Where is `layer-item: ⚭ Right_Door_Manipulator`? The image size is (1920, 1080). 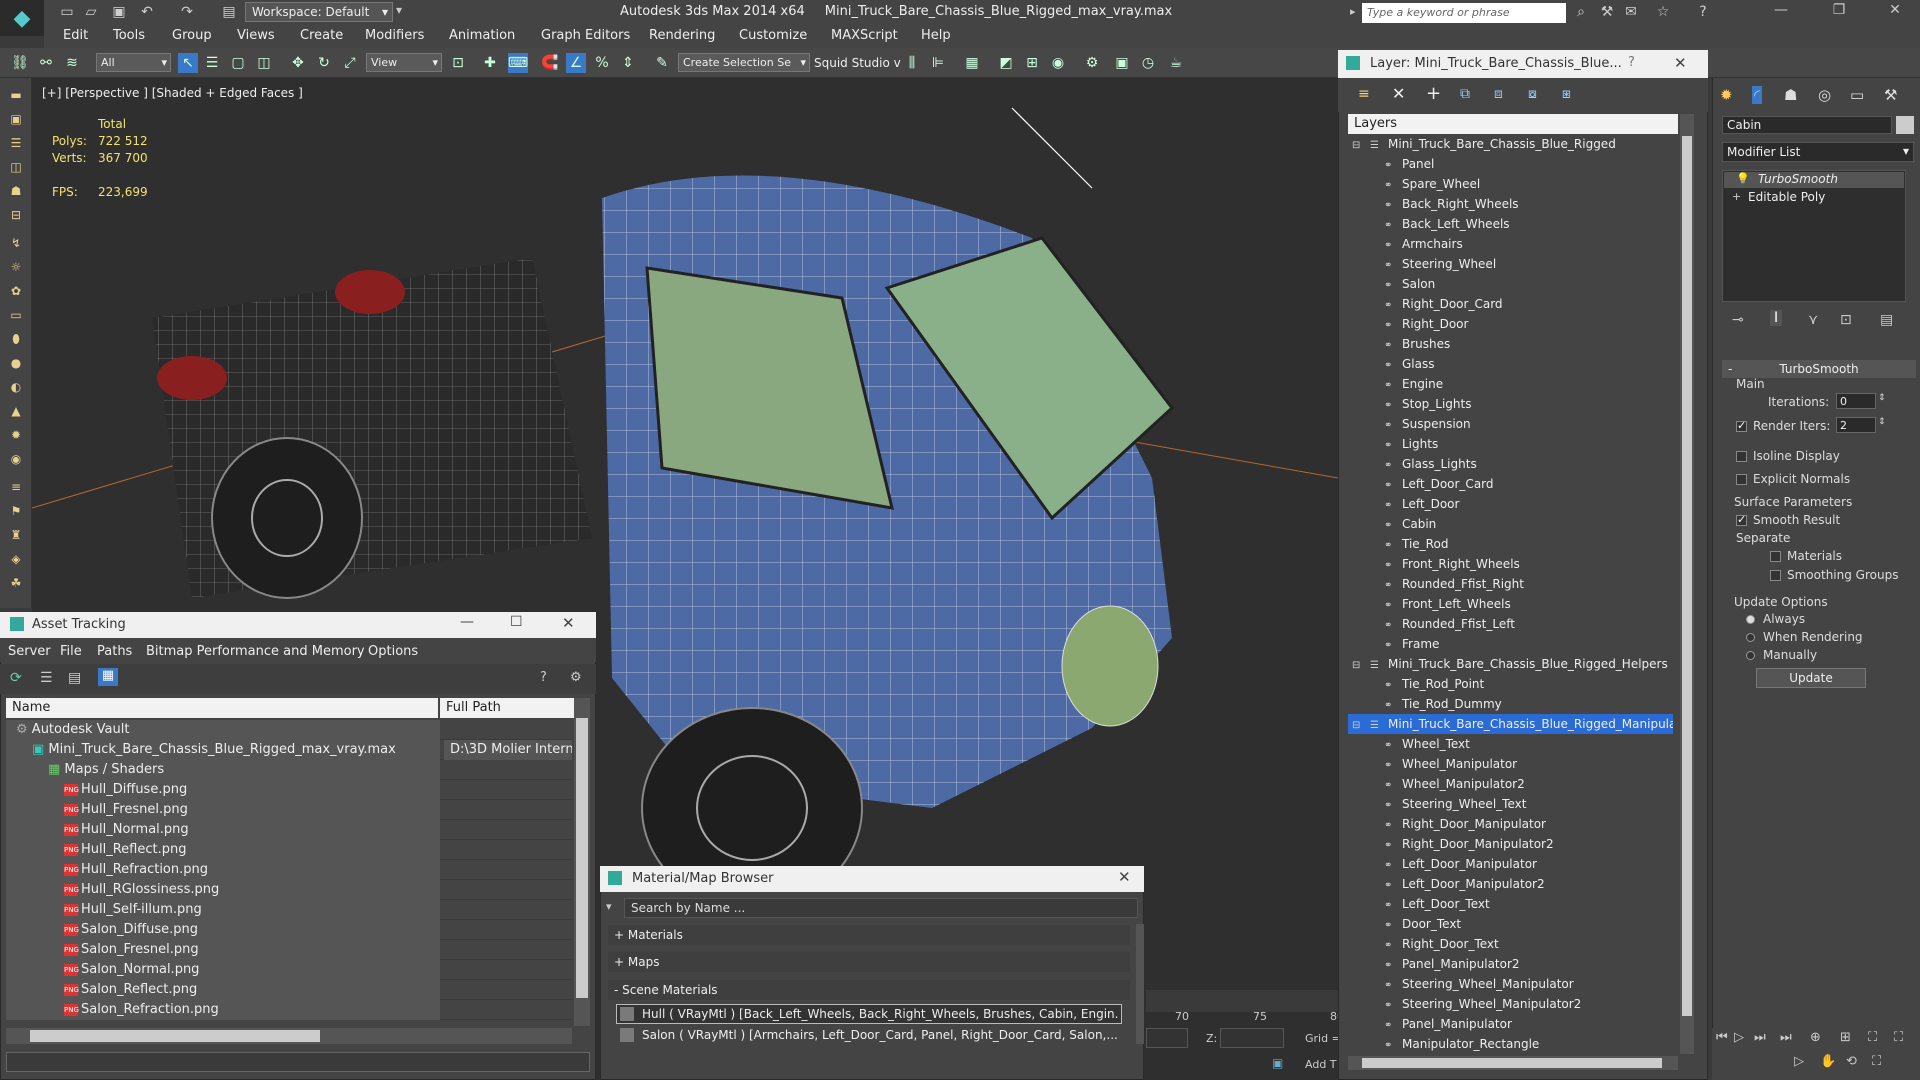 layer-item: ⚭ Right_Door_Manipulator is located at coordinates (1510, 824).